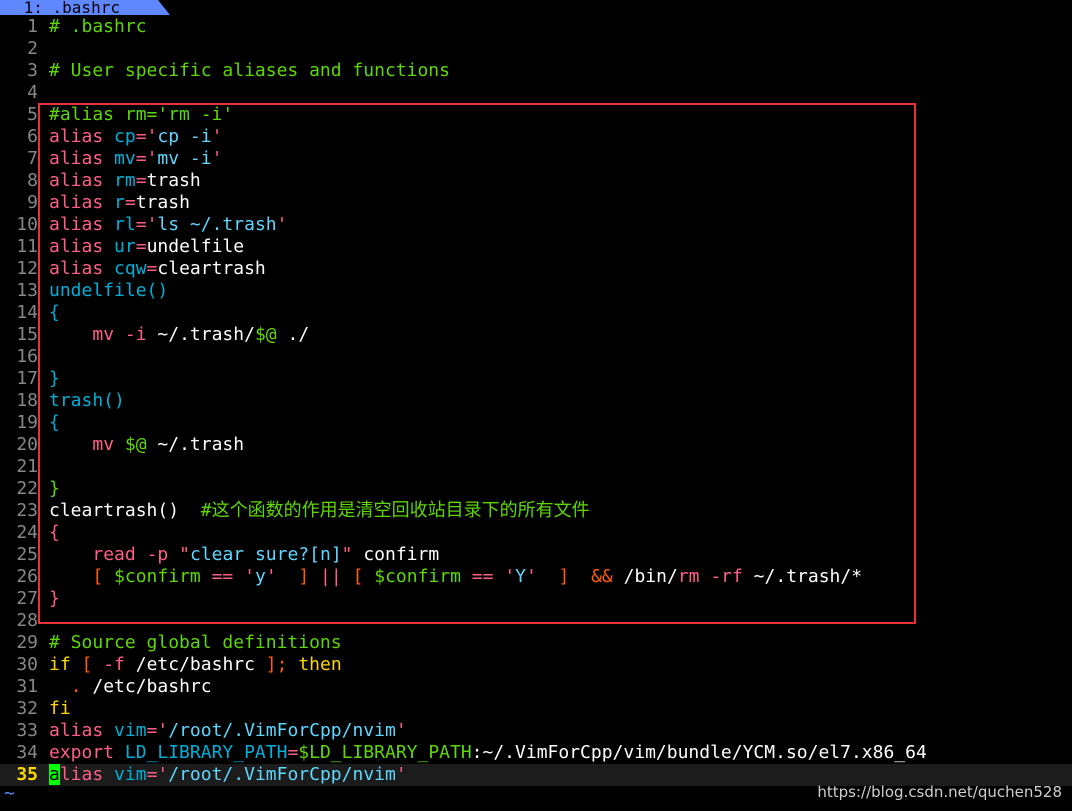 This screenshot has height=811, width=1072. I want to click on token-operator: ], so click(304, 576).